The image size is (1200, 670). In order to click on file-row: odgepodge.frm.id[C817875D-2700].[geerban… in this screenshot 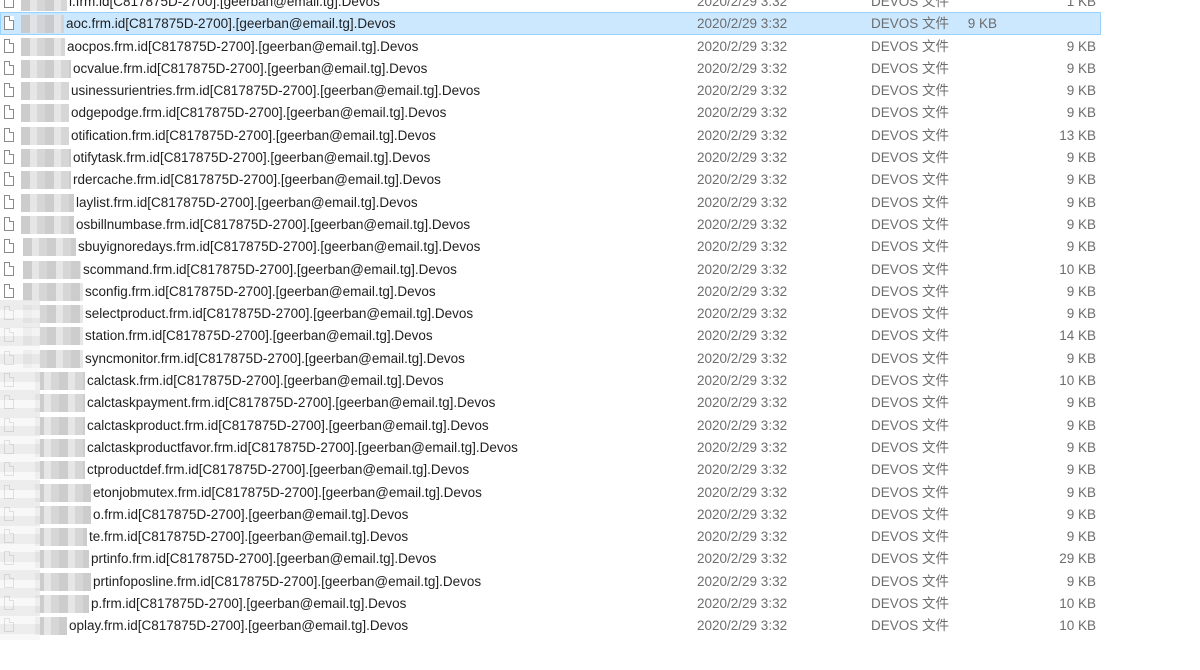, I will do `click(600, 112)`.